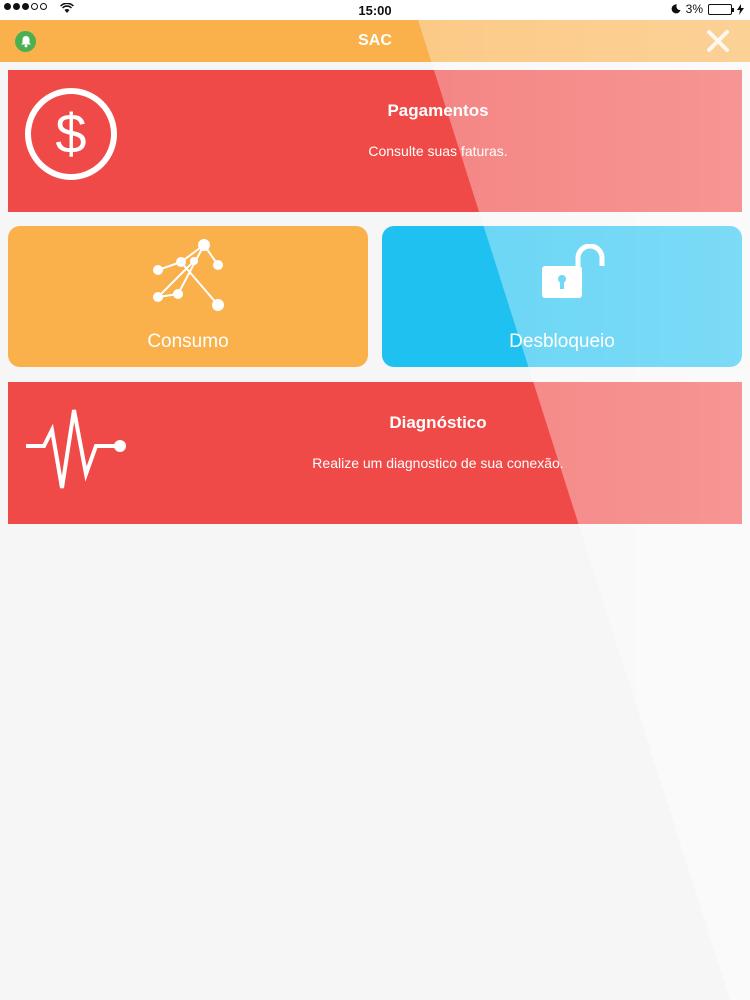 Image resolution: width=750 pixels, height=1000 pixels. I want to click on consumo-label: Consumo, so click(188, 341).